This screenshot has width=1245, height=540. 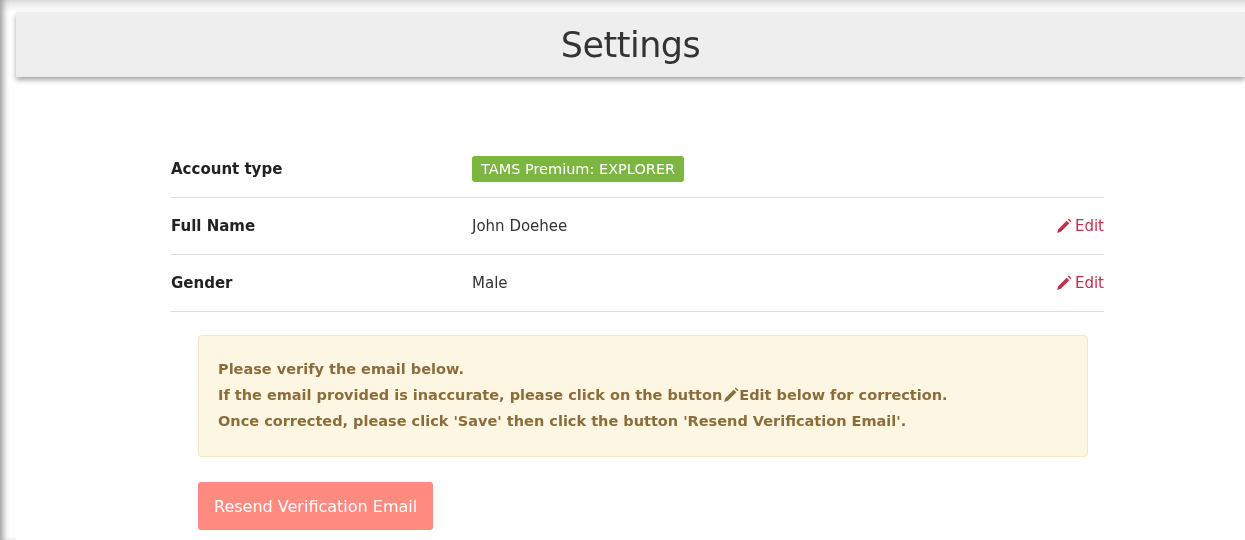 What do you see at coordinates (202, 283) in the screenshot?
I see `field-label: Gender` at bounding box center [202, 283].